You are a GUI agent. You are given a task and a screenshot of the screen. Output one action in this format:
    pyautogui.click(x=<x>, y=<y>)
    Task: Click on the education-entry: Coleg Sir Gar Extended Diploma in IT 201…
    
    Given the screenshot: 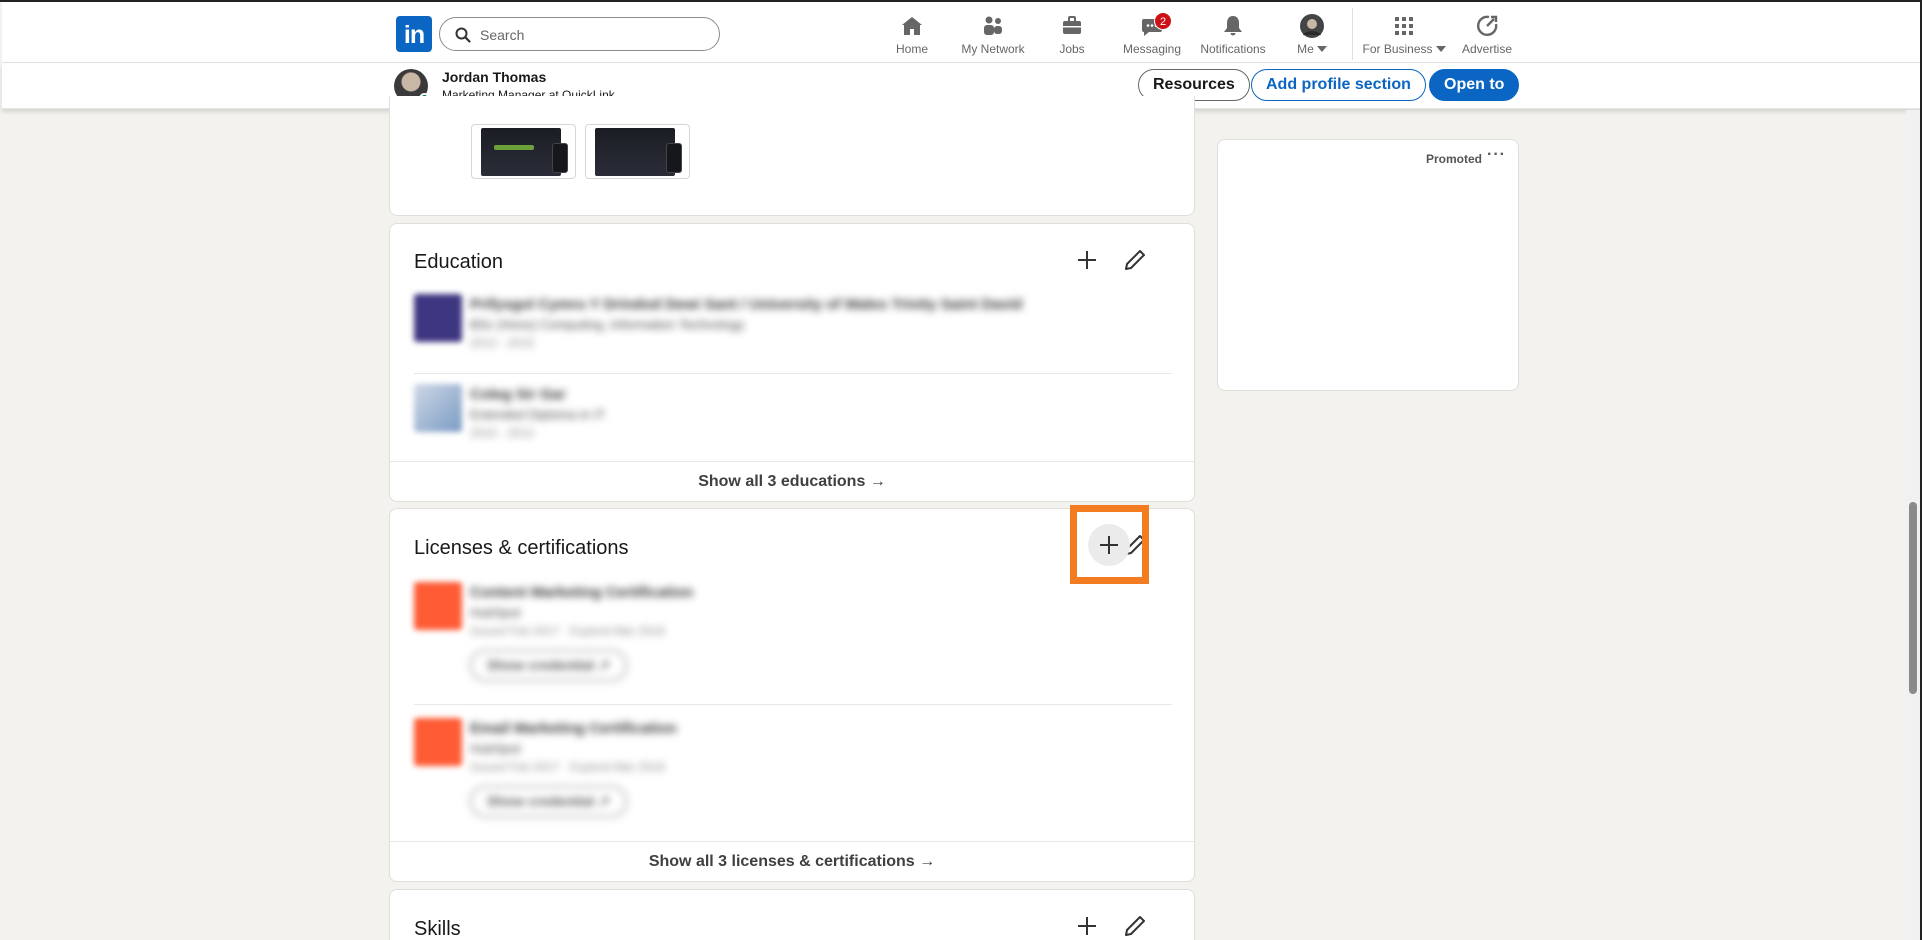 What is the action you would take?
    pyautogui.click(x=793, y=414)
    